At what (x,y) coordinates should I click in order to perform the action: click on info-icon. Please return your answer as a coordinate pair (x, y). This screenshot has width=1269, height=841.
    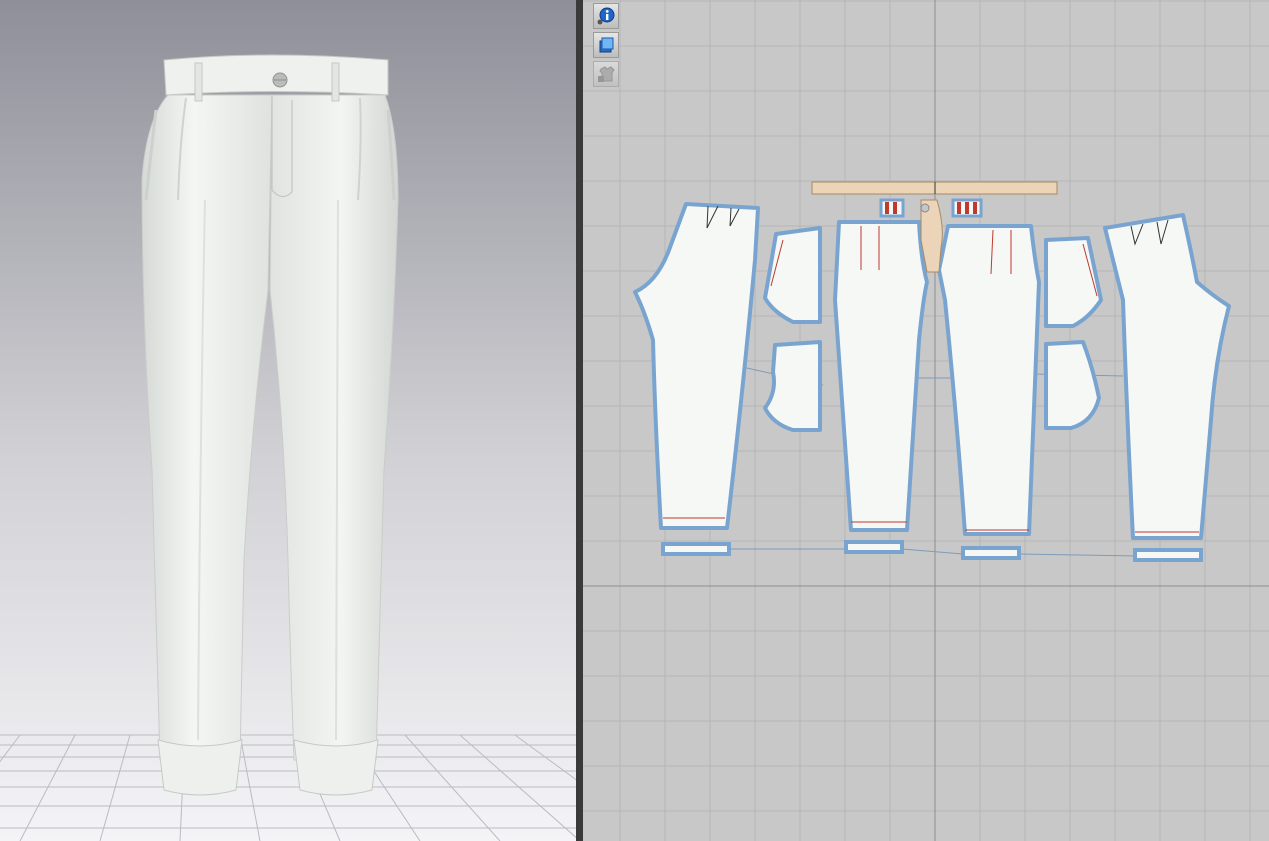
    Looking at the image, I should click on (606, 16).